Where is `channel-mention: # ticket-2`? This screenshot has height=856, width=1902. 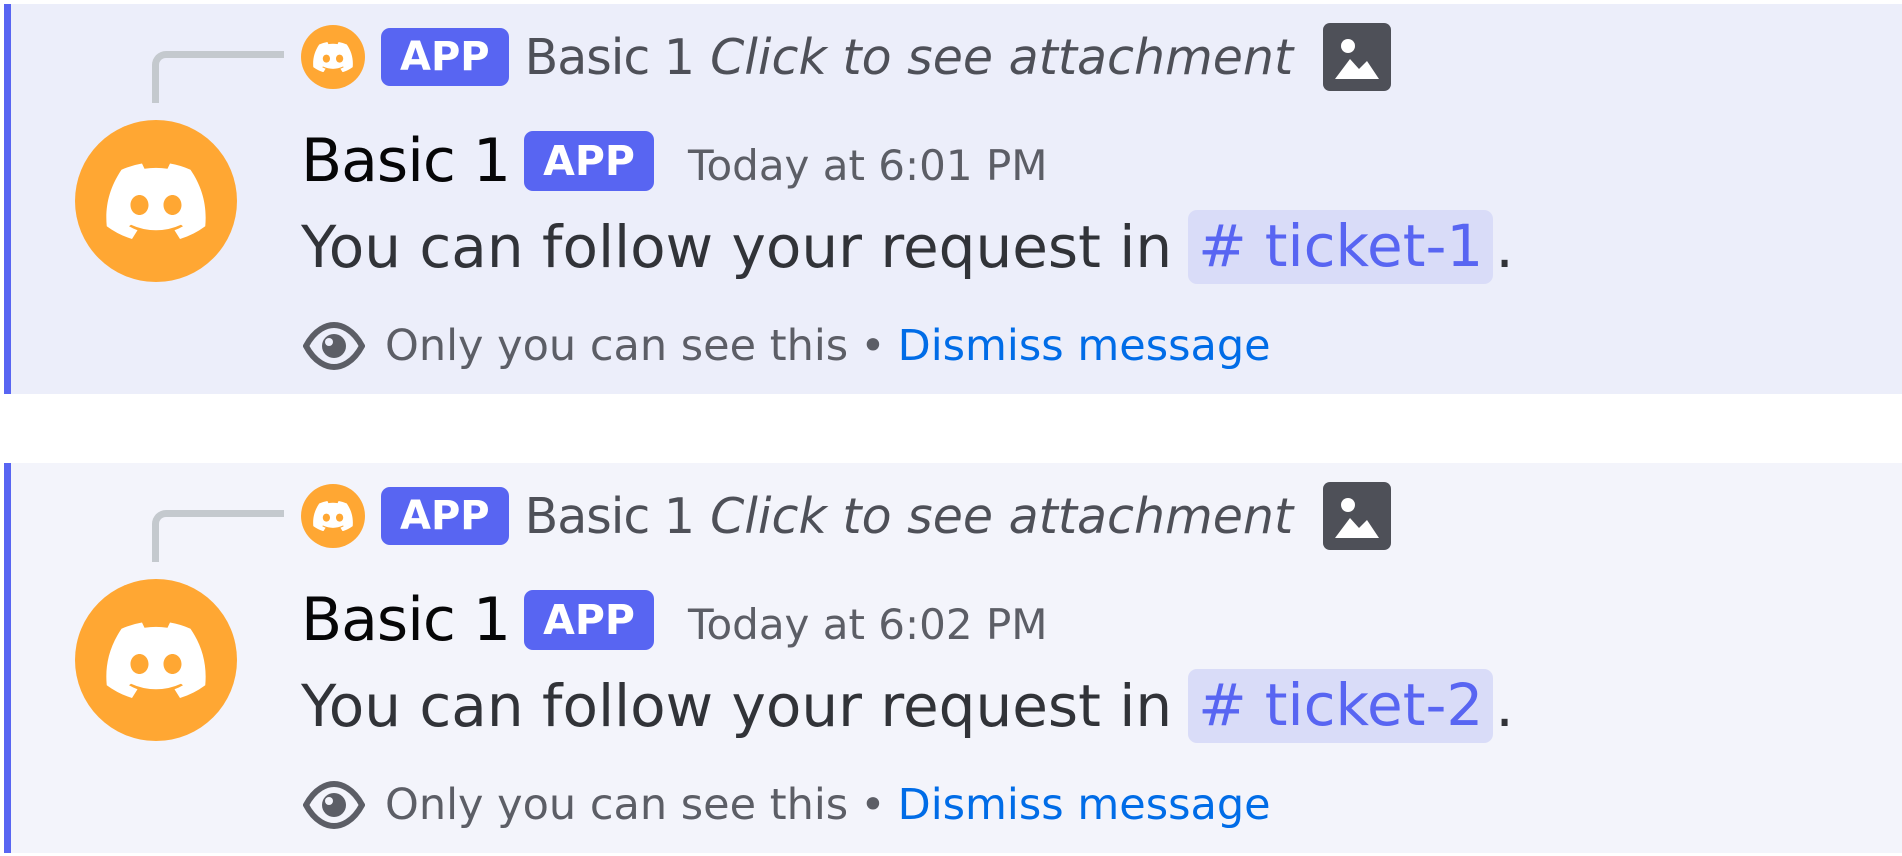 channel-mention: # ticket-2 is located at coordinates (1341, 706).